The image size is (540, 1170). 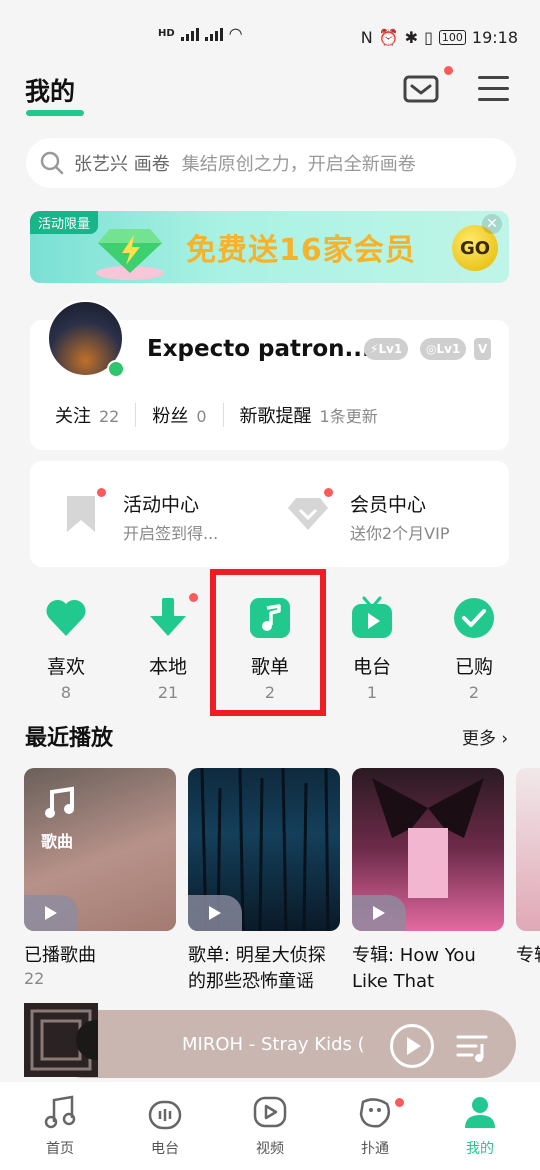 I want to click on nav-home: 首页, so click(x=60, y=1126).